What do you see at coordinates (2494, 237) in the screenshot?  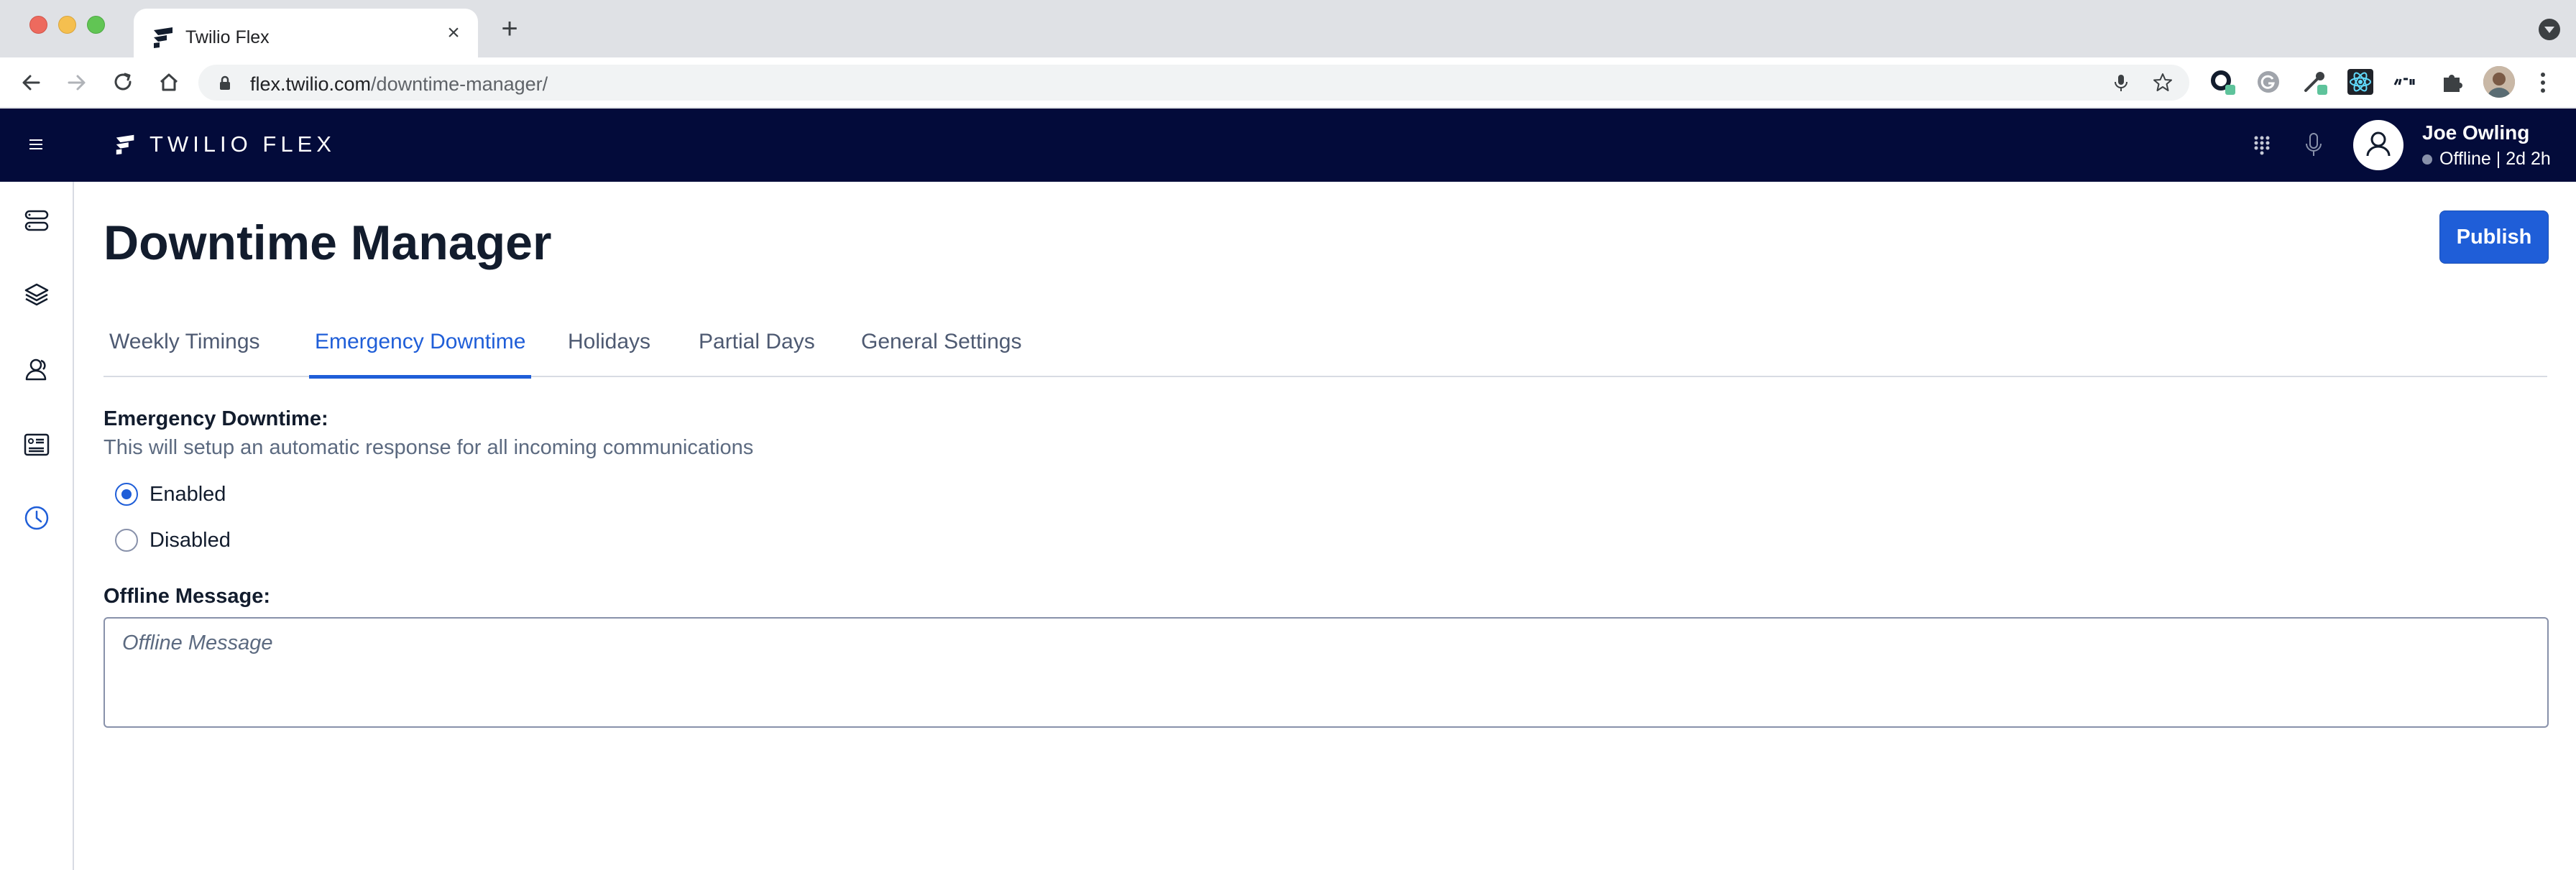 I see `publish-button: Publish` at bounding box center [2494, 237].